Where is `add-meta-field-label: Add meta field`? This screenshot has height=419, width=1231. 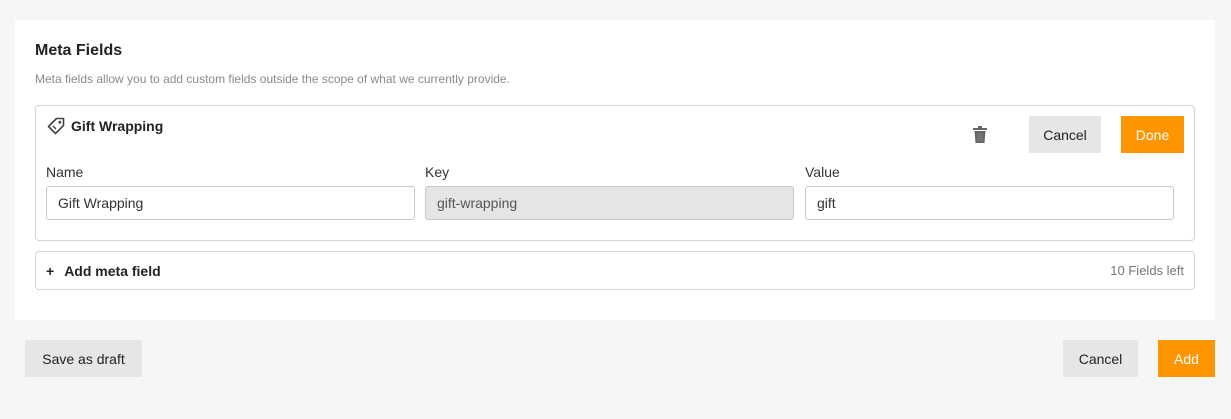
add-meta-field-label: Add meta field is located at coordinates (112, 270).